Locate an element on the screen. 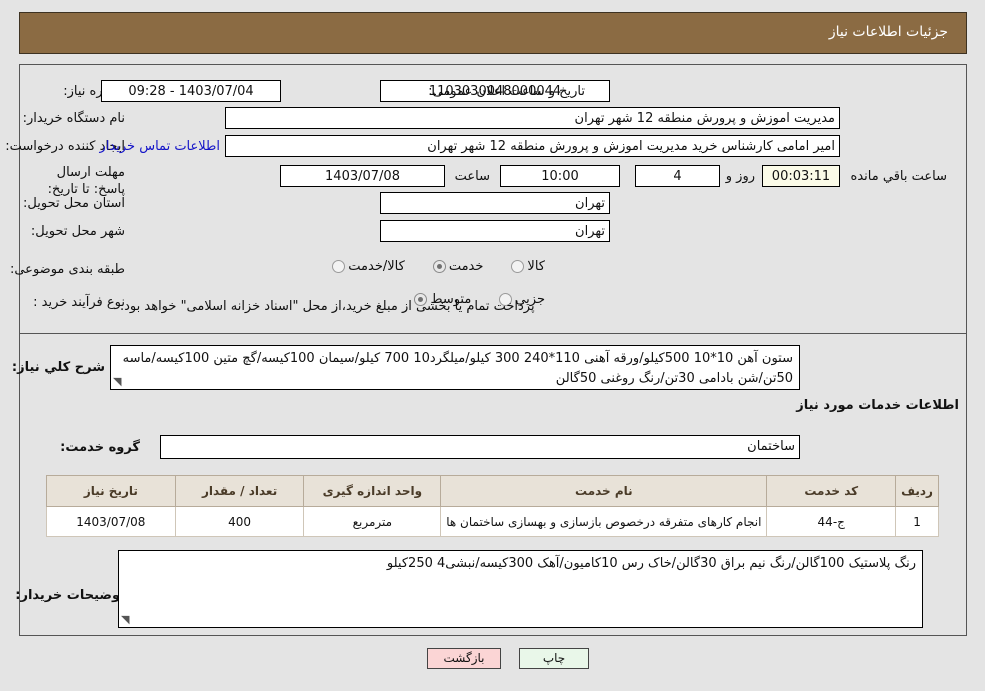 Image resolution: width=985 pixels, height=691 pixels. city-label: شهر محل تحویل: is located at coordinates (77, 231).